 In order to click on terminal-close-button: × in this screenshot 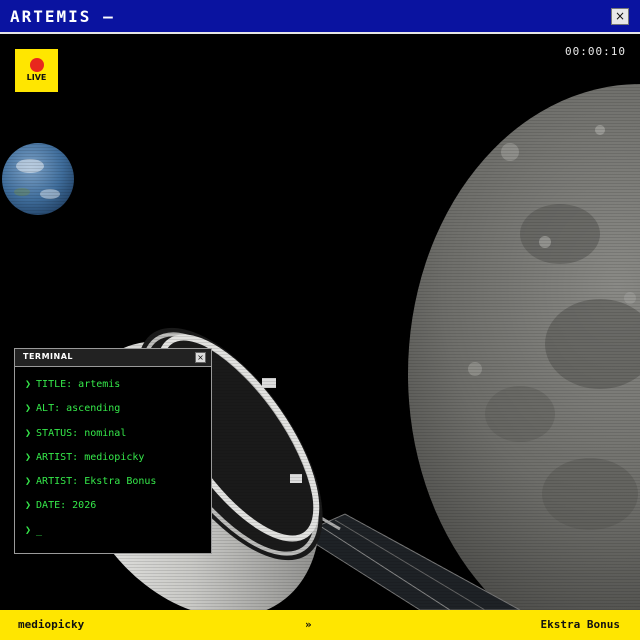, I will do `click(200, 357)`.